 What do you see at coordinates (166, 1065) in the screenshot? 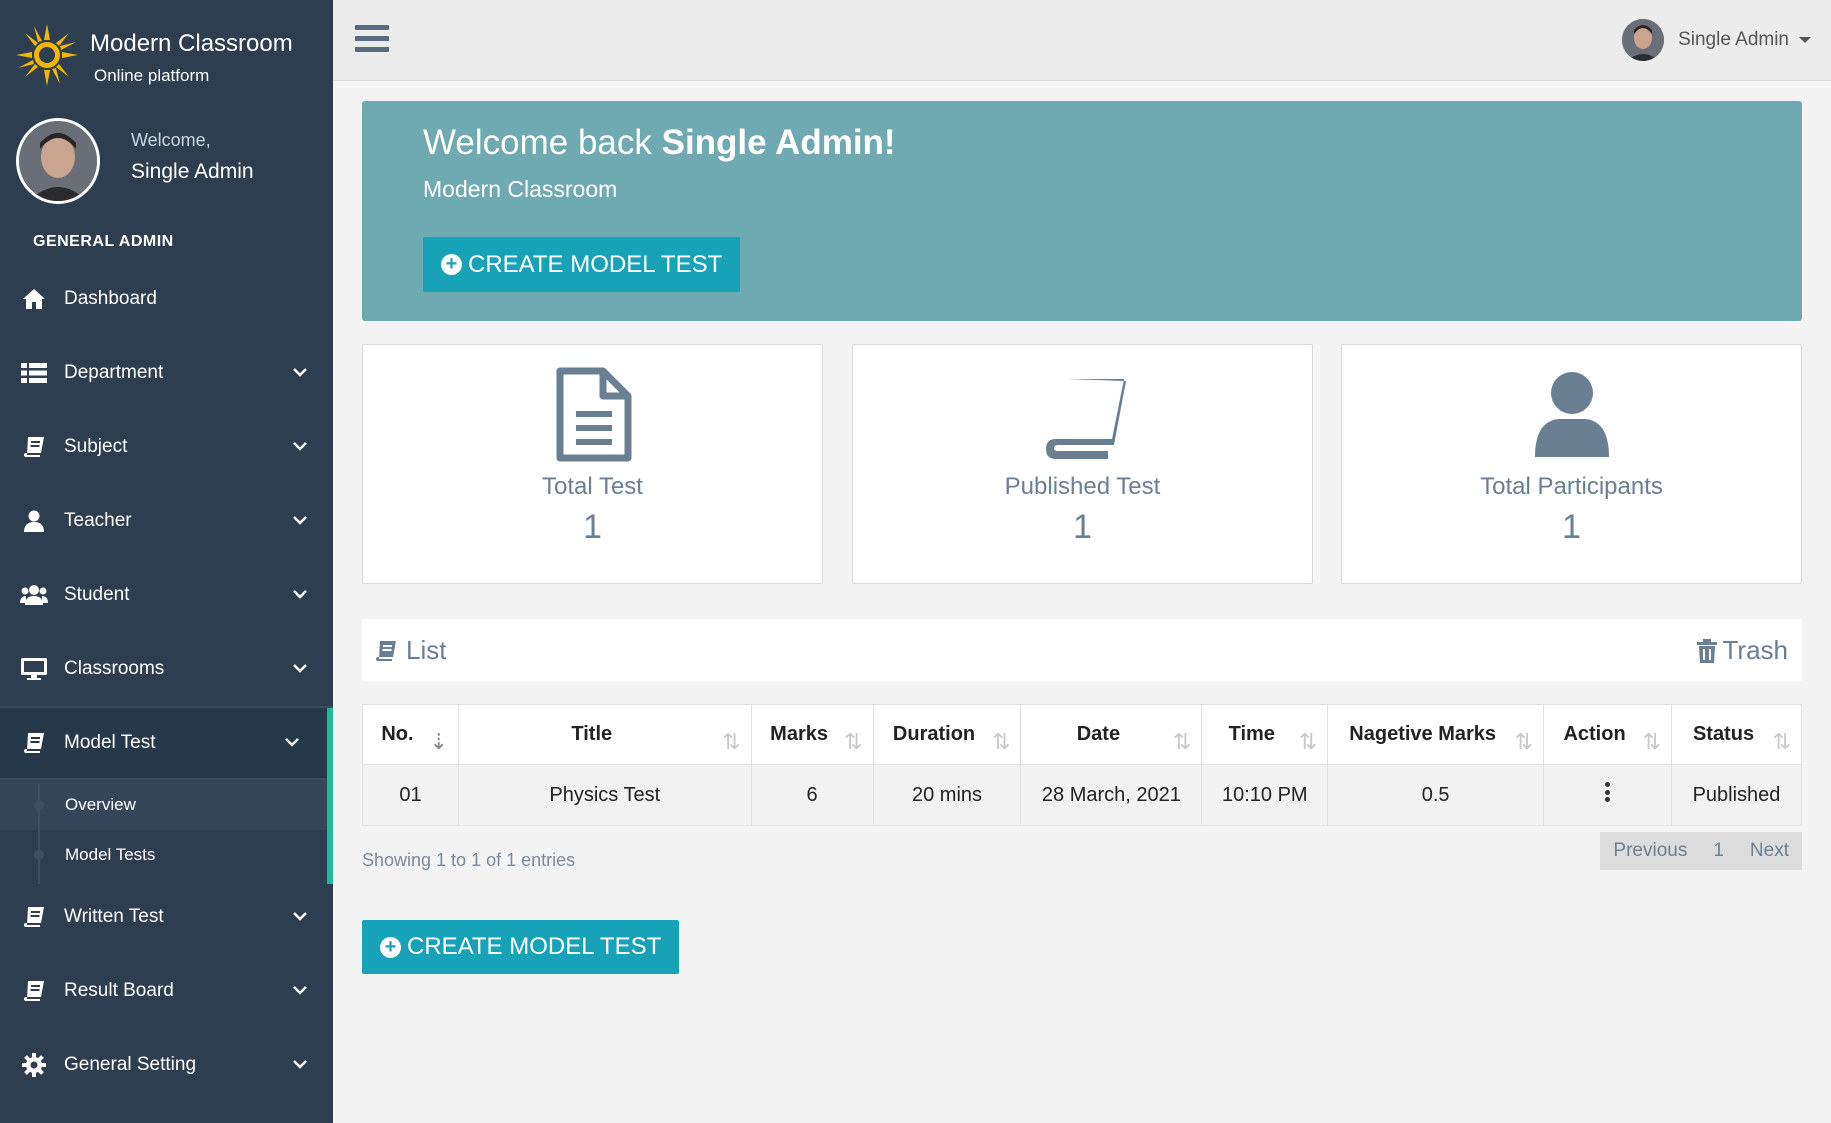
I see `sidebar-item-general-setting: General Setting` at bounding box center [166, 1065].